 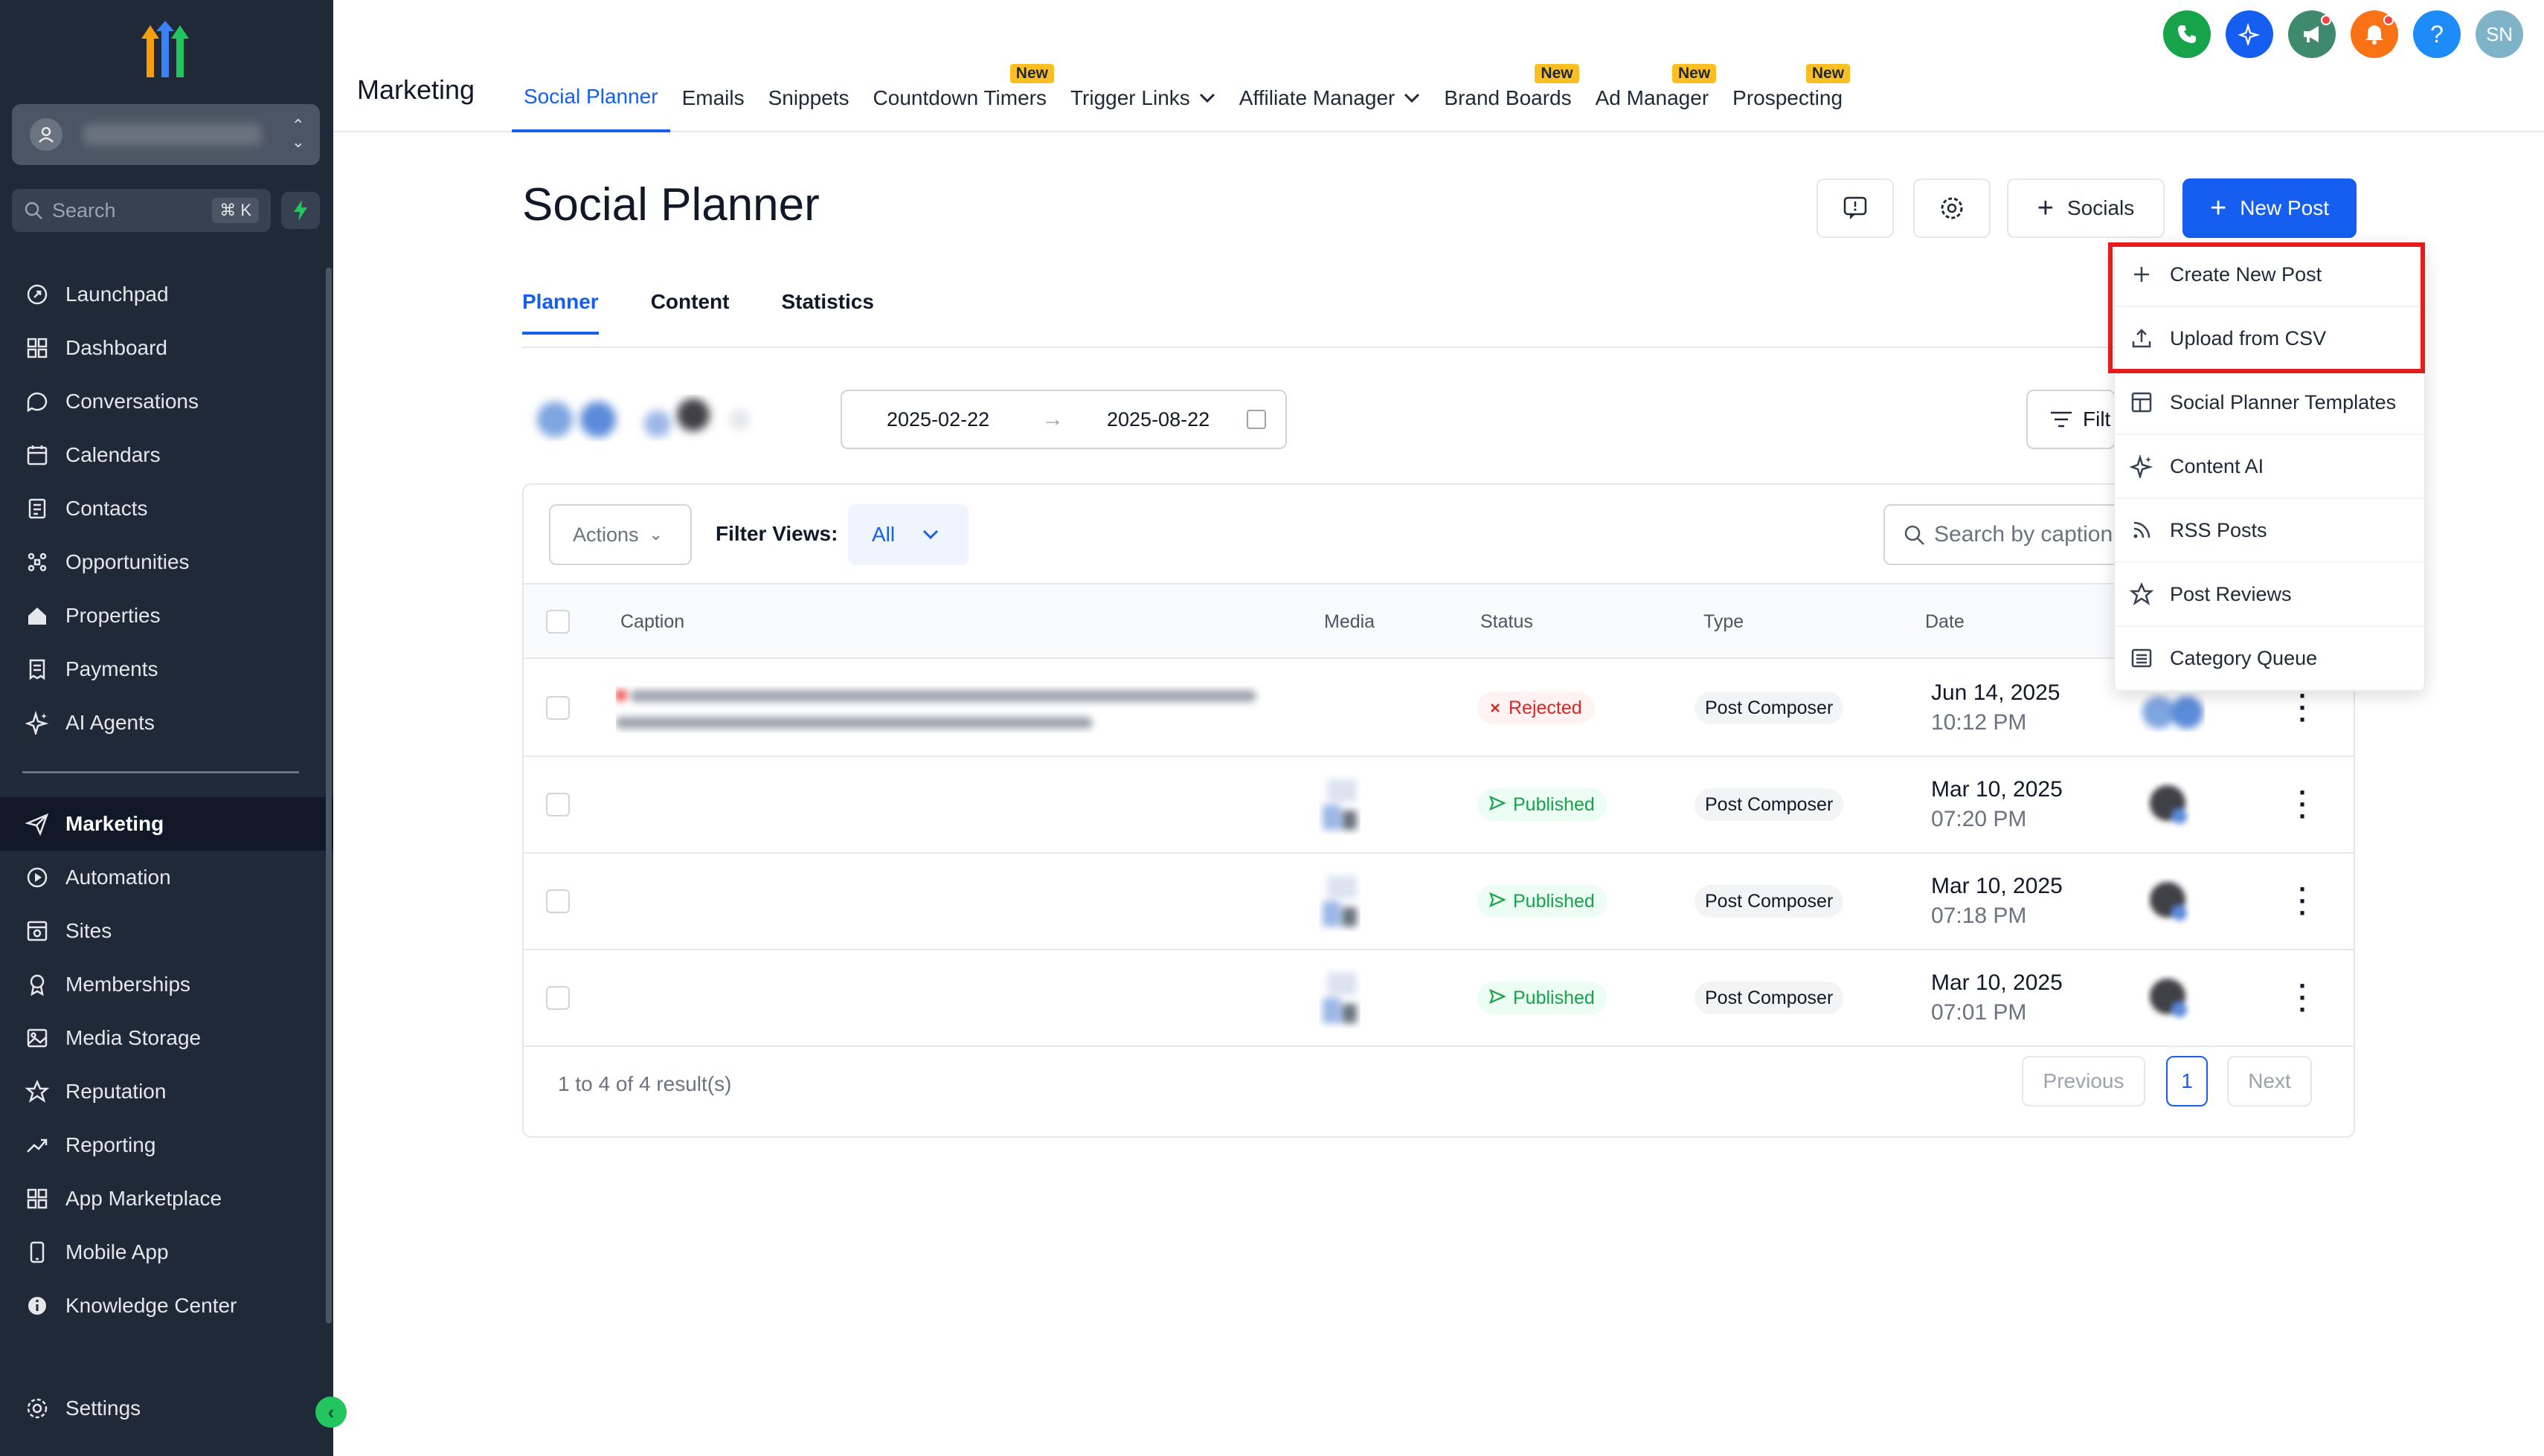 I want to click on subtab-planner: Planner, so click(x=560, y=312).